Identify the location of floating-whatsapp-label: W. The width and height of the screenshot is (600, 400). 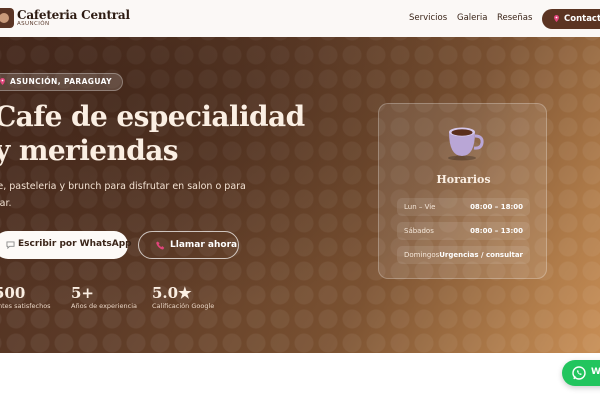
(595, 372).